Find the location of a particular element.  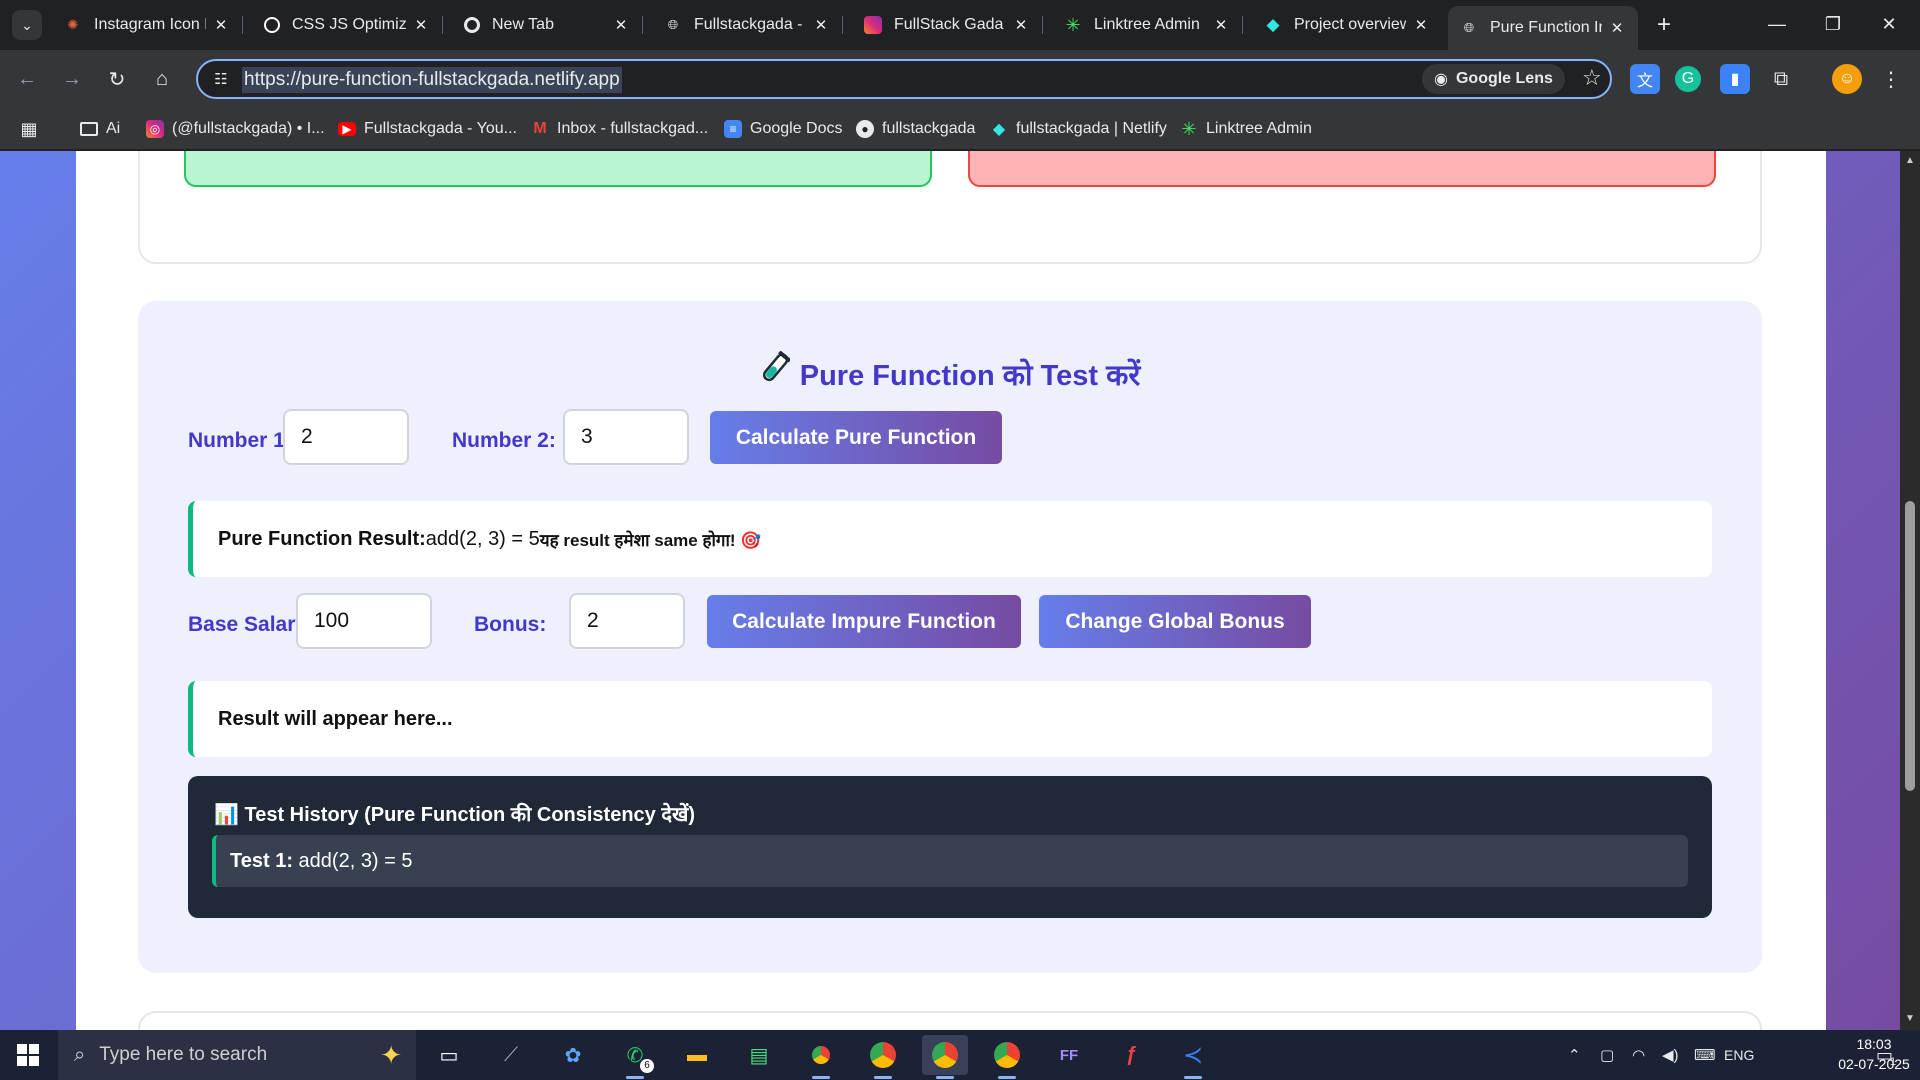

taskbar-search: ⌕ Type here to search ✦ is located at coordinates (237, 1055).